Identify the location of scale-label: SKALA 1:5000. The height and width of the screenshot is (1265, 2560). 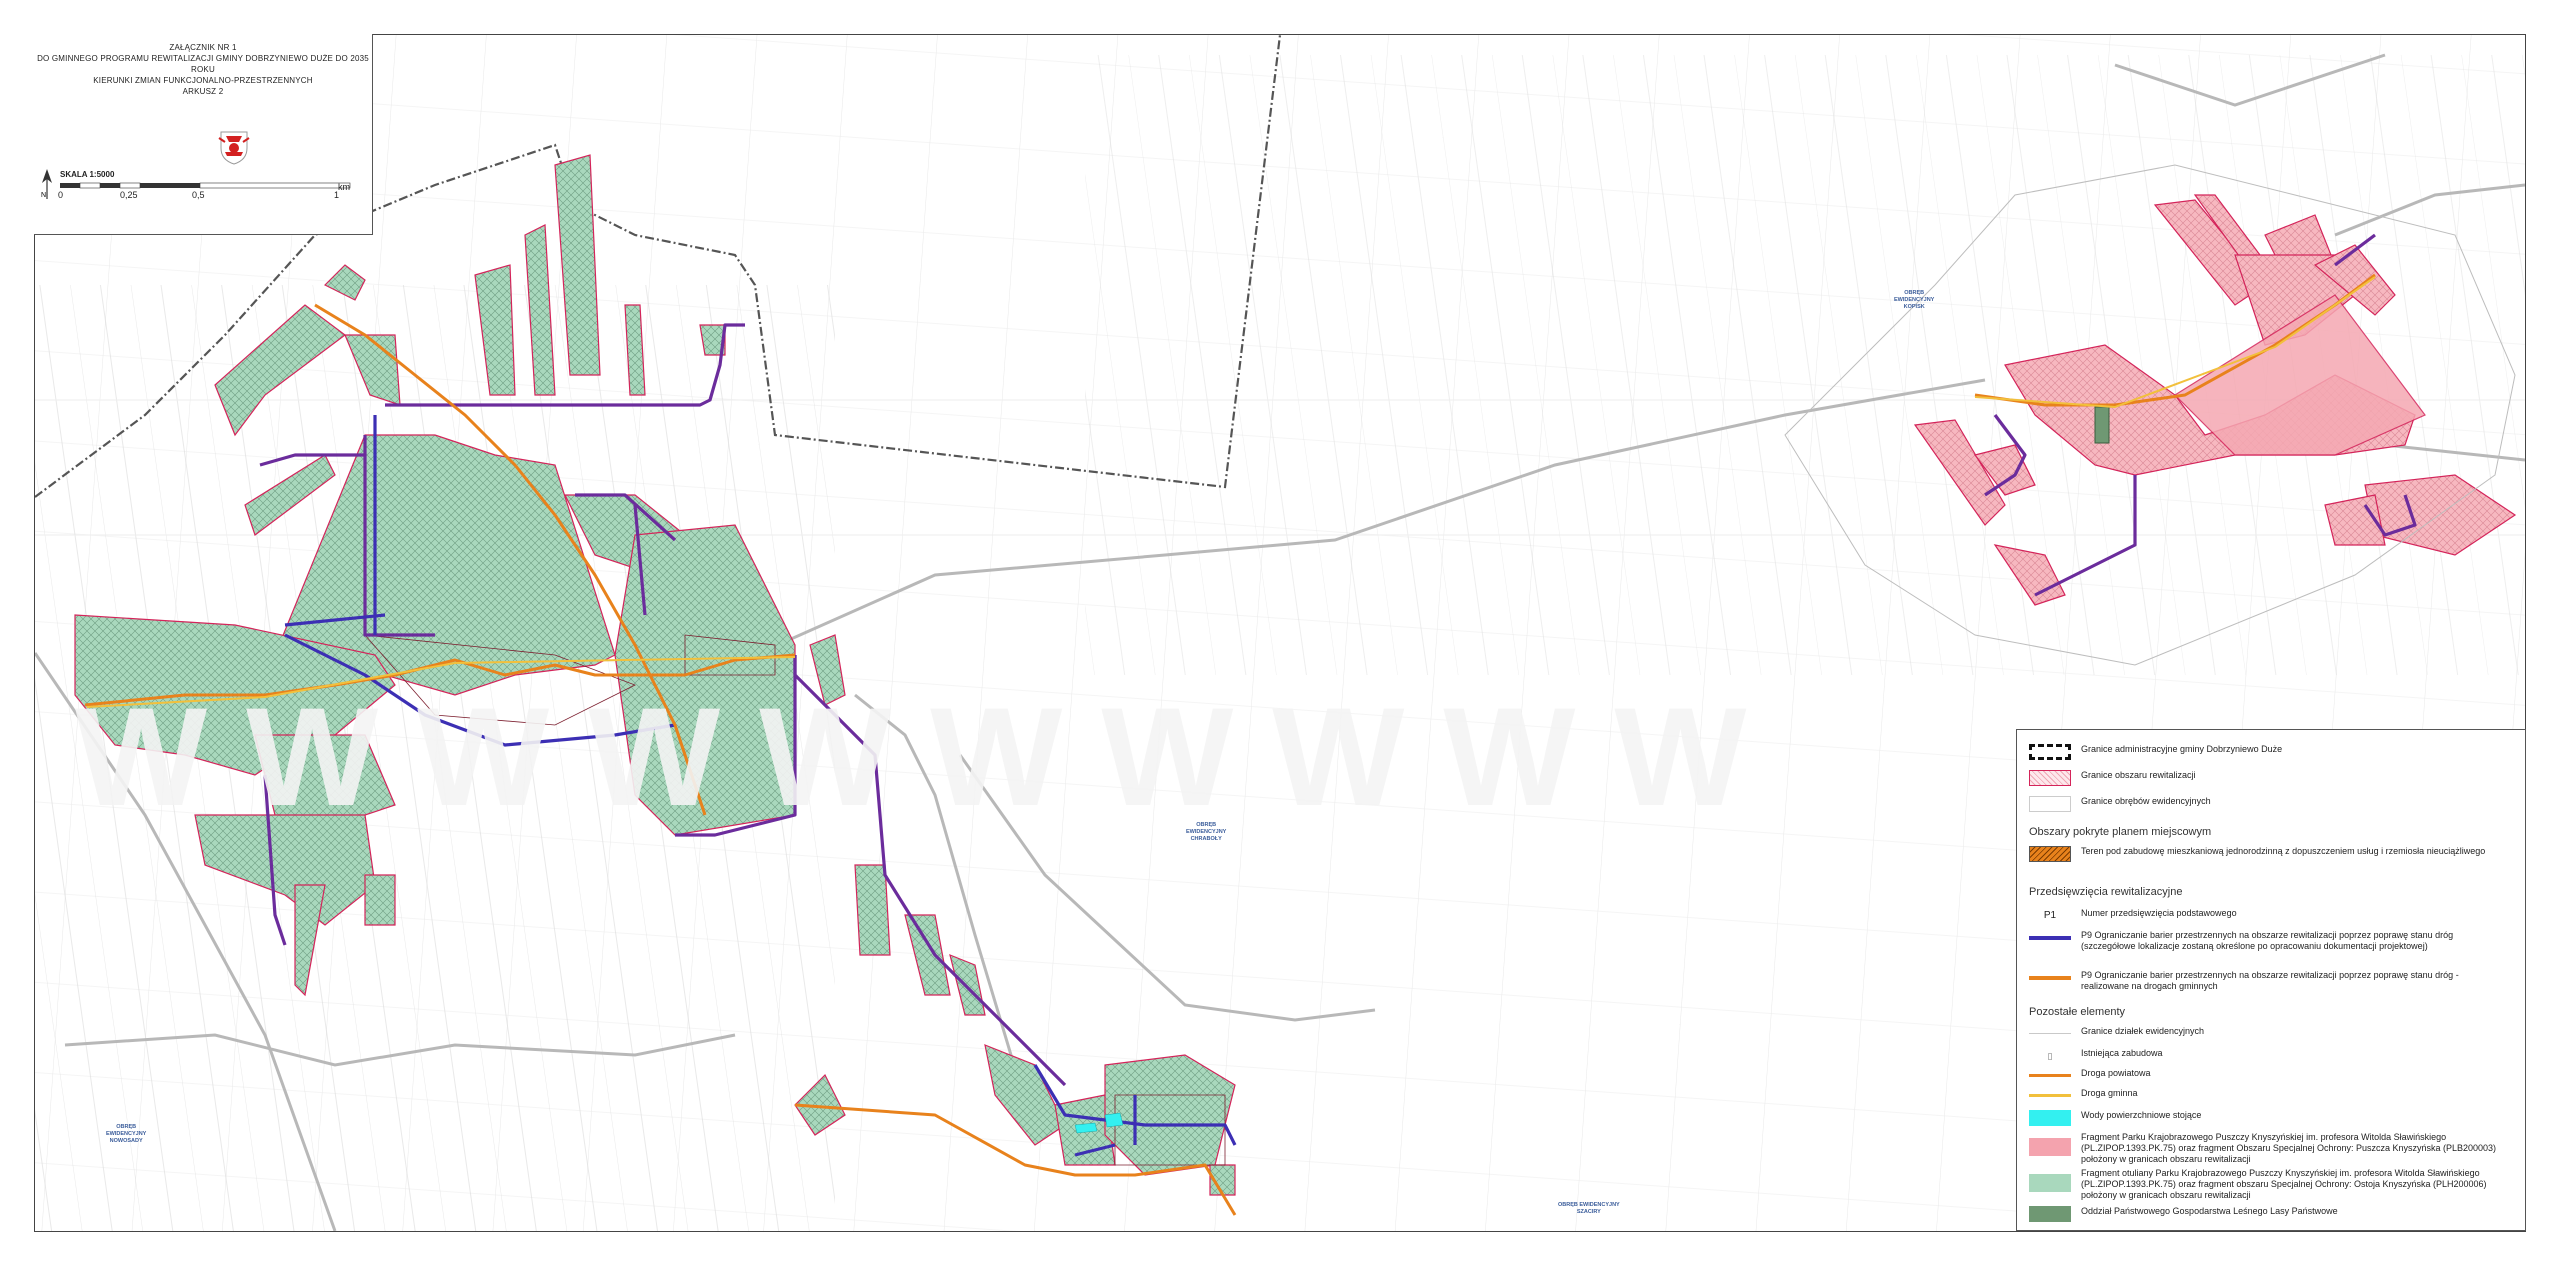
(87, 174).